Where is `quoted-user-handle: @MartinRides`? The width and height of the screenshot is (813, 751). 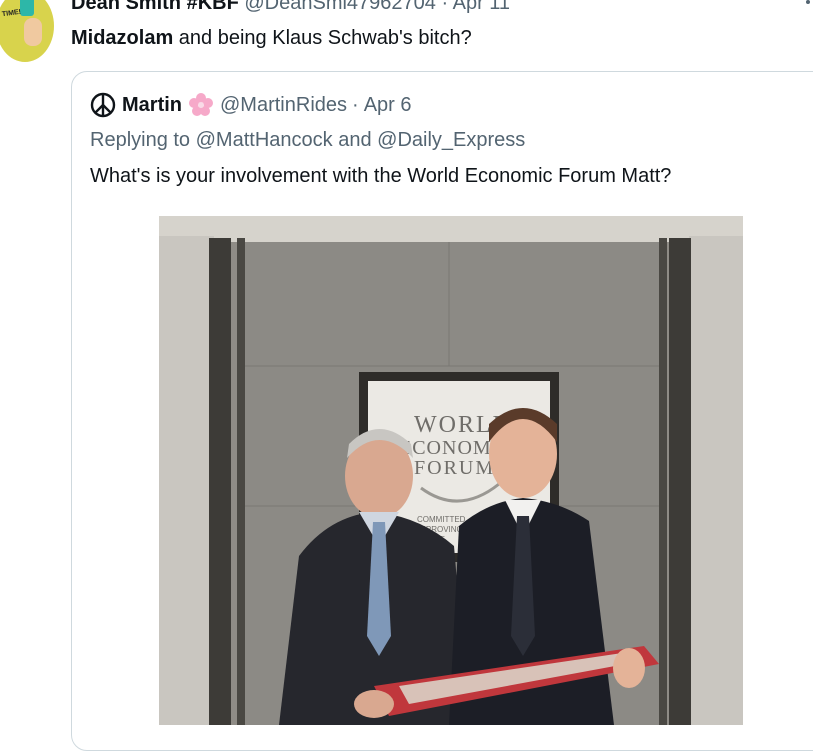
quoted-user-handle: @MartinRides is located at coordinates (283, 105).